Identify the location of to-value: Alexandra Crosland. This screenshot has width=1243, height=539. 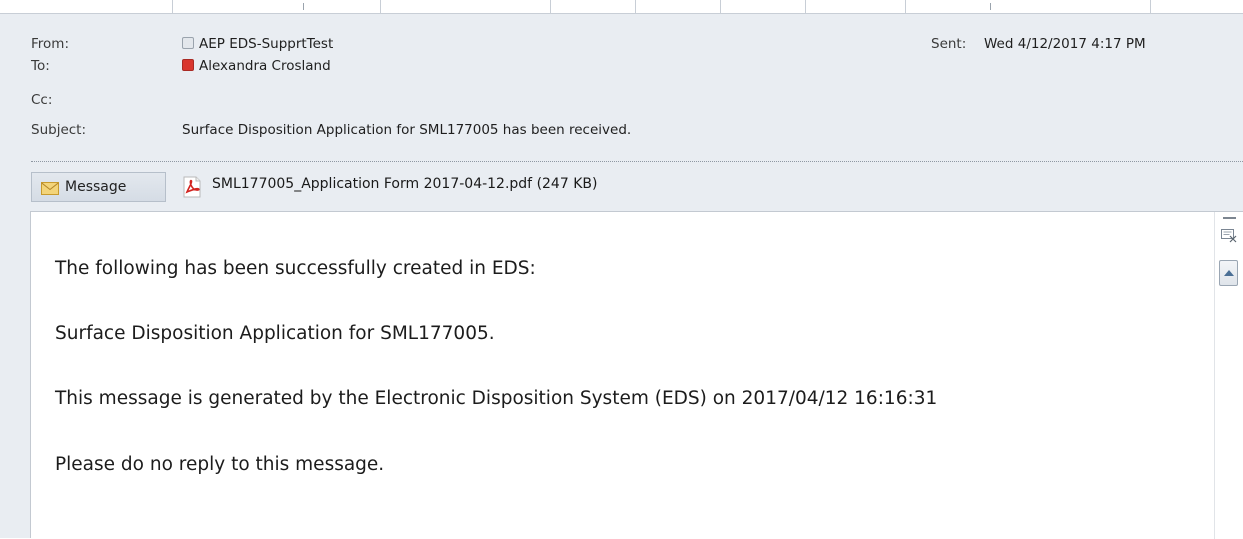
(256, 66).